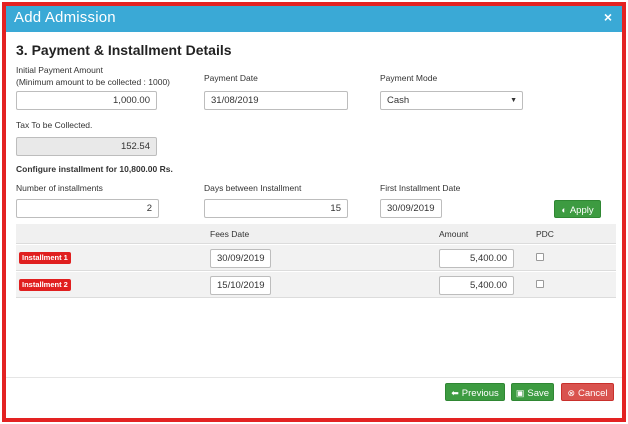  What do you see at coordinates (124, 50) in the screenshot?
I see `section-title: 3. Payment & Installment Details` at bounding box center [124, 50].